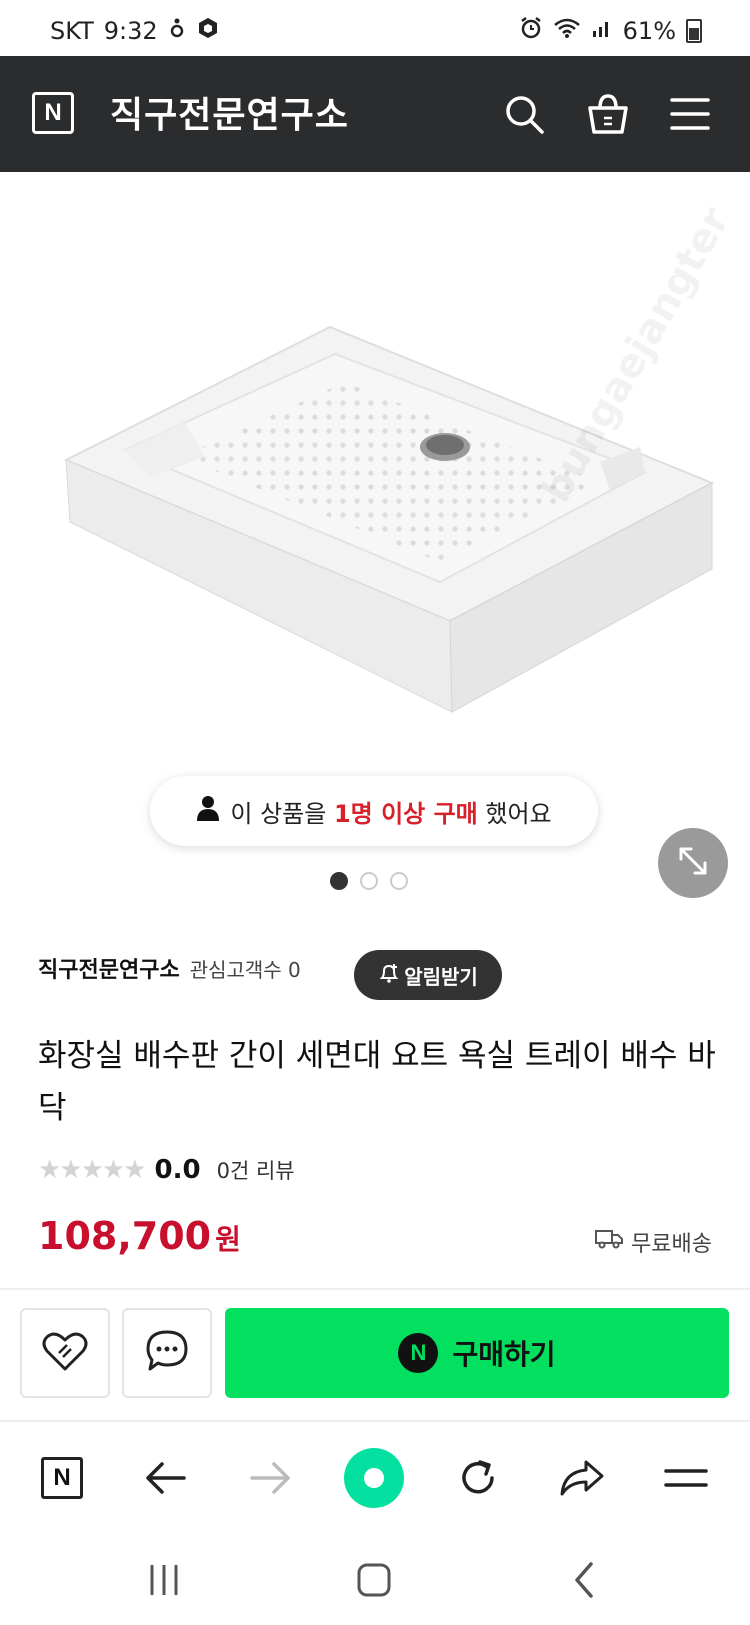 This screenshot has width=750, height=1625. I want to click on buyers-count-badge: 이 상품을 1명 이상 구매 했어요, so click(374, 811).